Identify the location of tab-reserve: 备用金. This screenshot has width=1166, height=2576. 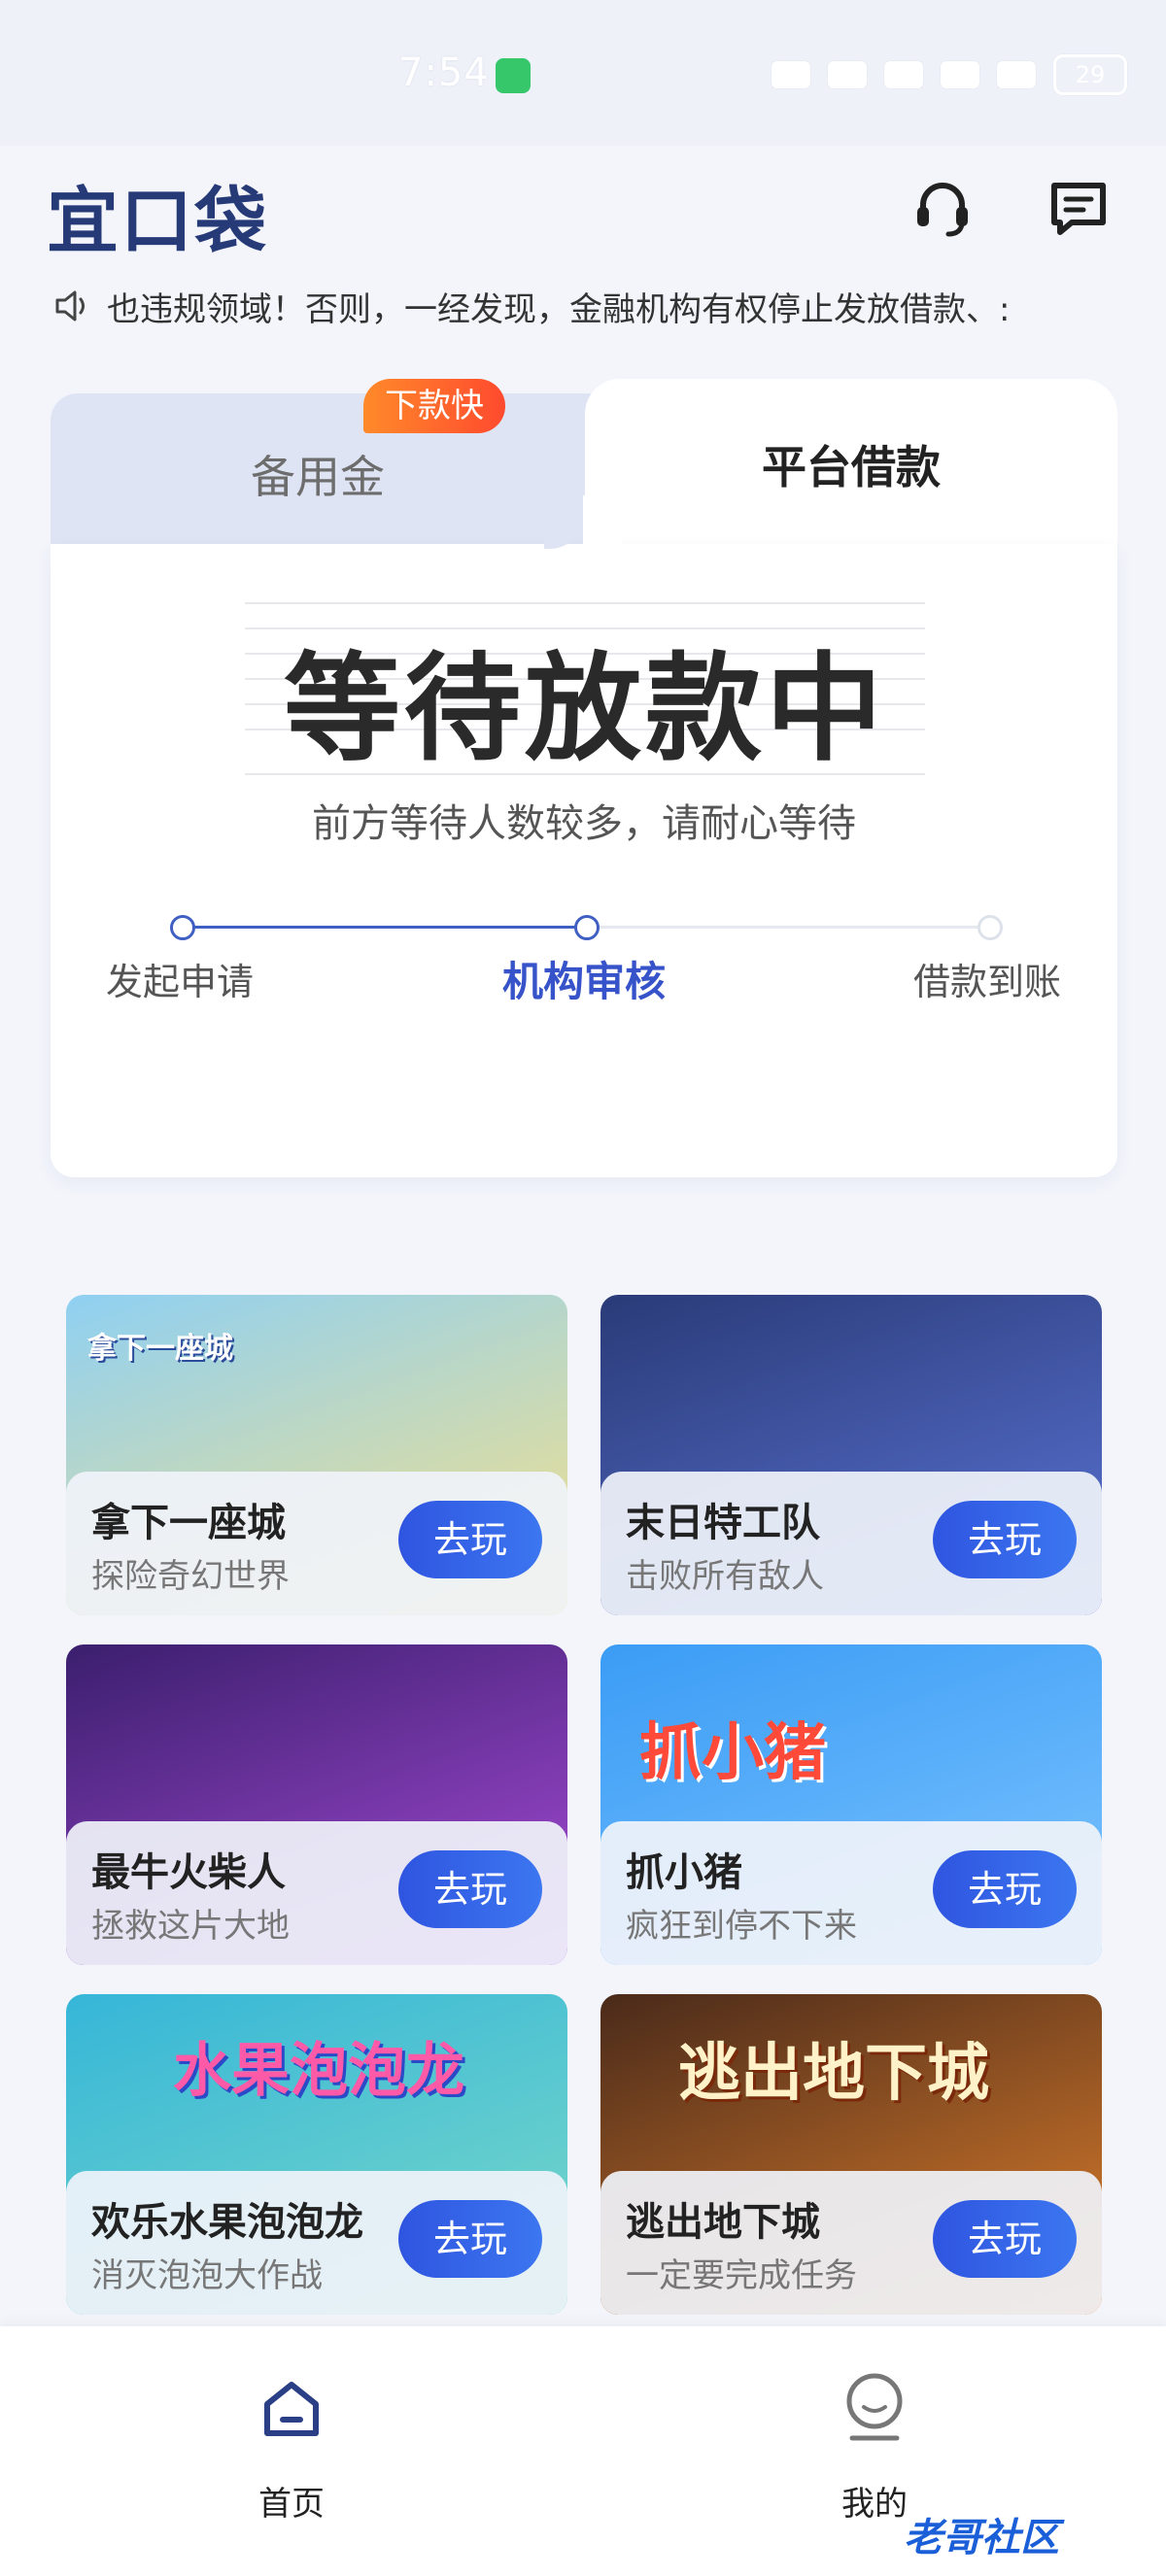
(318, 474).